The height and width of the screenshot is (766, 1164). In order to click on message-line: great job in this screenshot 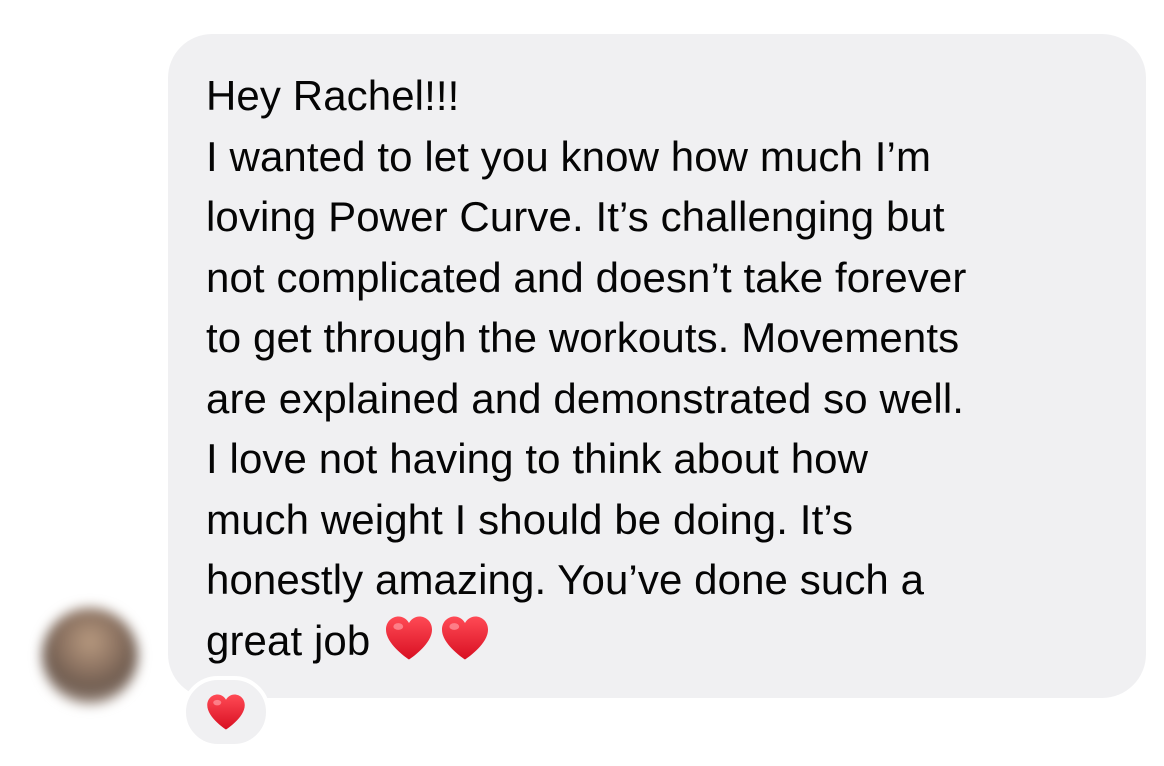, I will do `click(288, 640)`.